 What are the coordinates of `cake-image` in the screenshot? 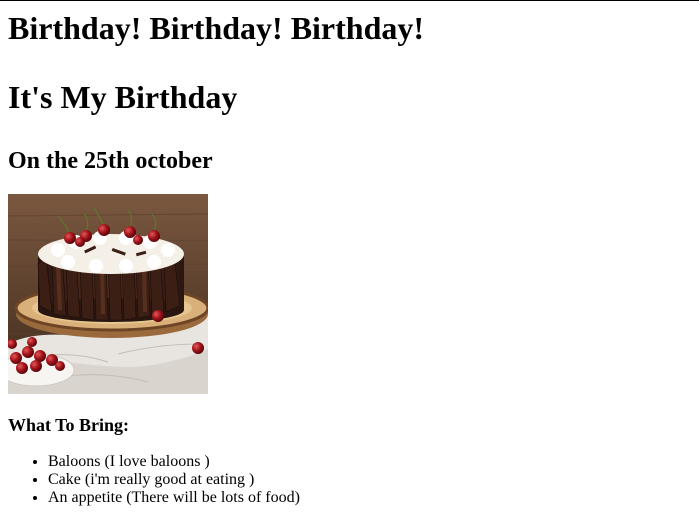 It's located at (108, 294).